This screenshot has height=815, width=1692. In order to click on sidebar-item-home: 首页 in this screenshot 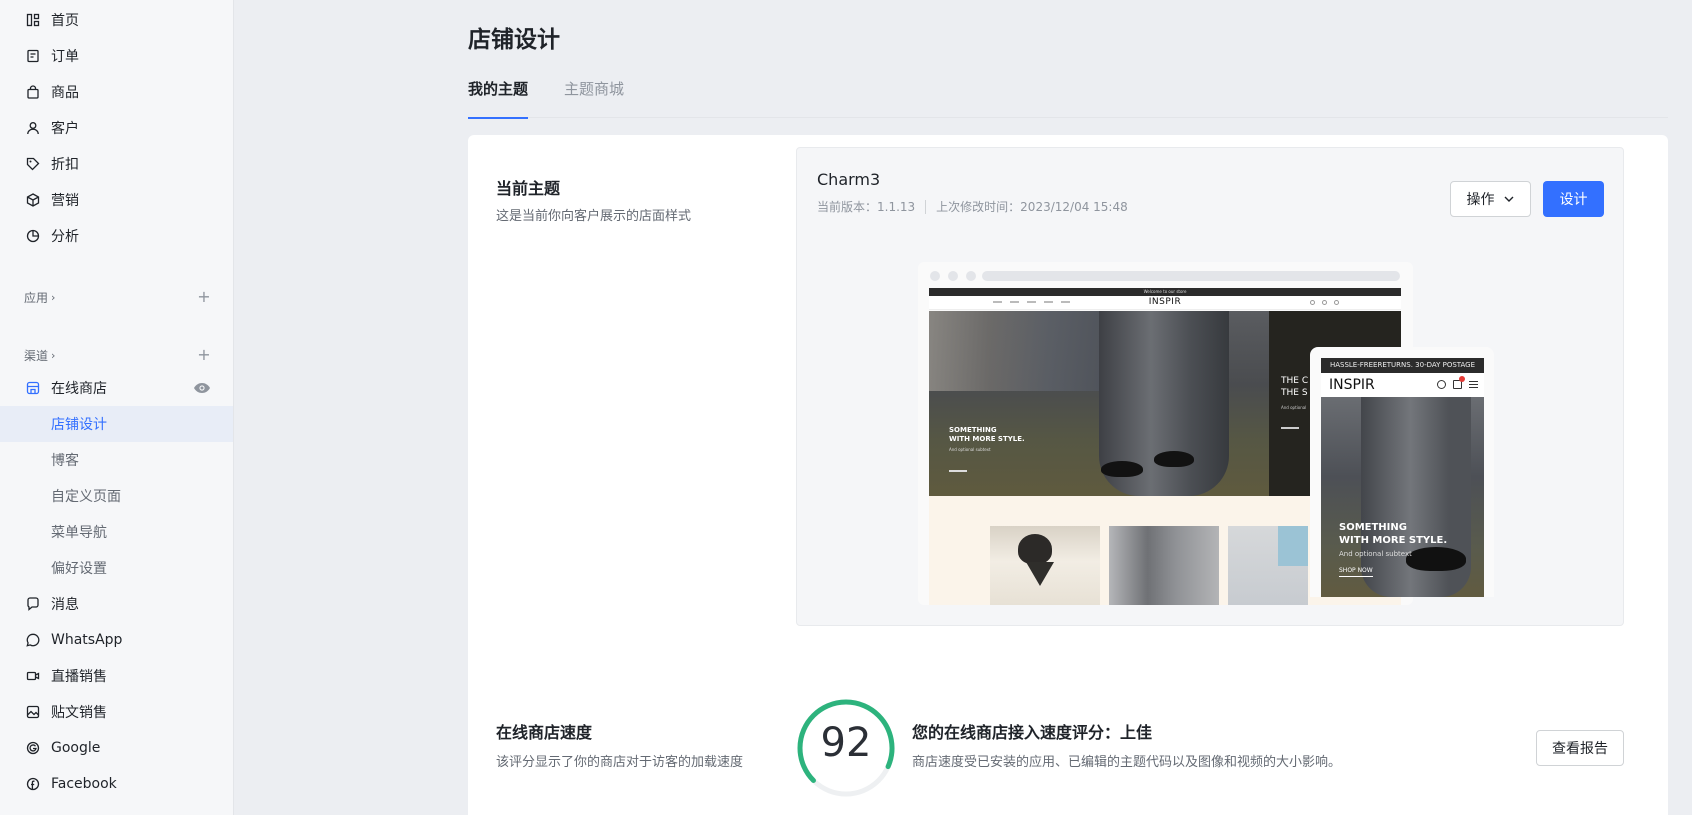, I will do `click(116, 20)`.